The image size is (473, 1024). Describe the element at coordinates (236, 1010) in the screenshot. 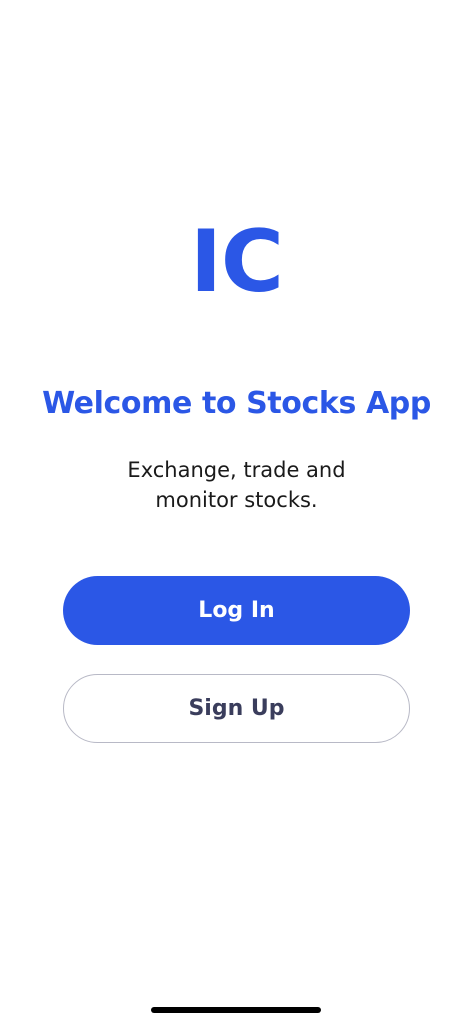

I see `home-indicator` at that location.